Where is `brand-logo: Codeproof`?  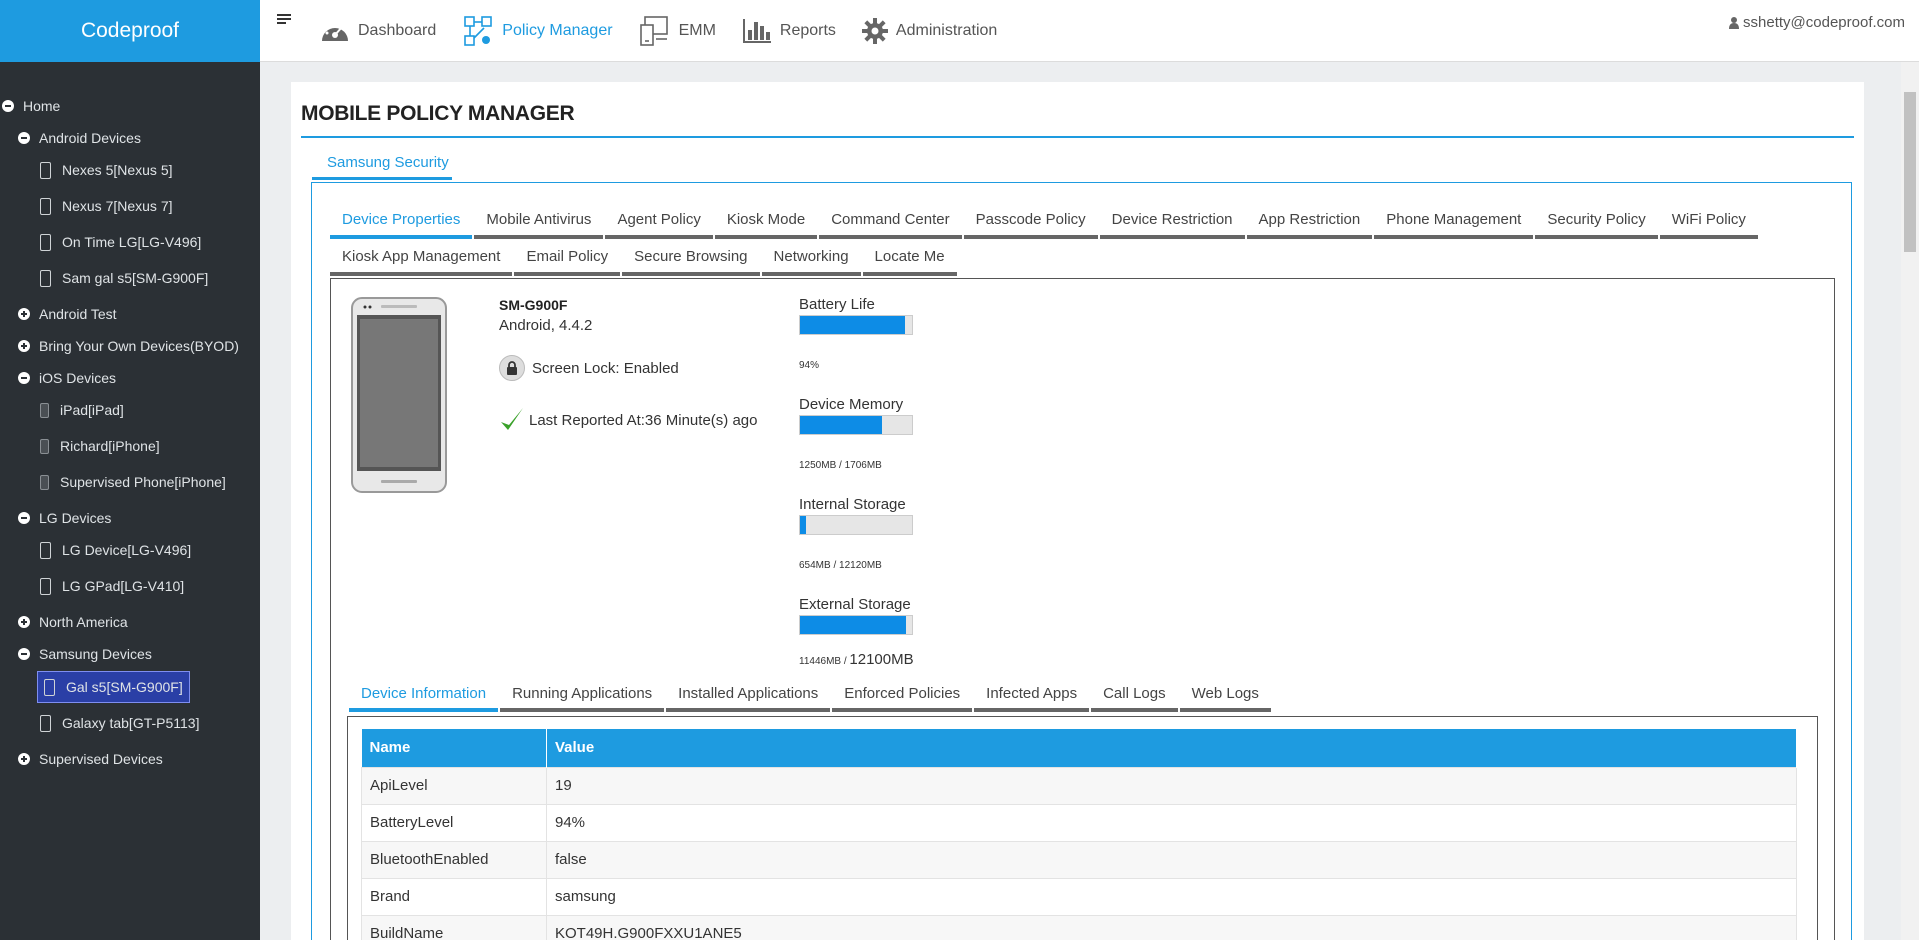 brand-logo: Codeproof is located at coordinates (130, 31).